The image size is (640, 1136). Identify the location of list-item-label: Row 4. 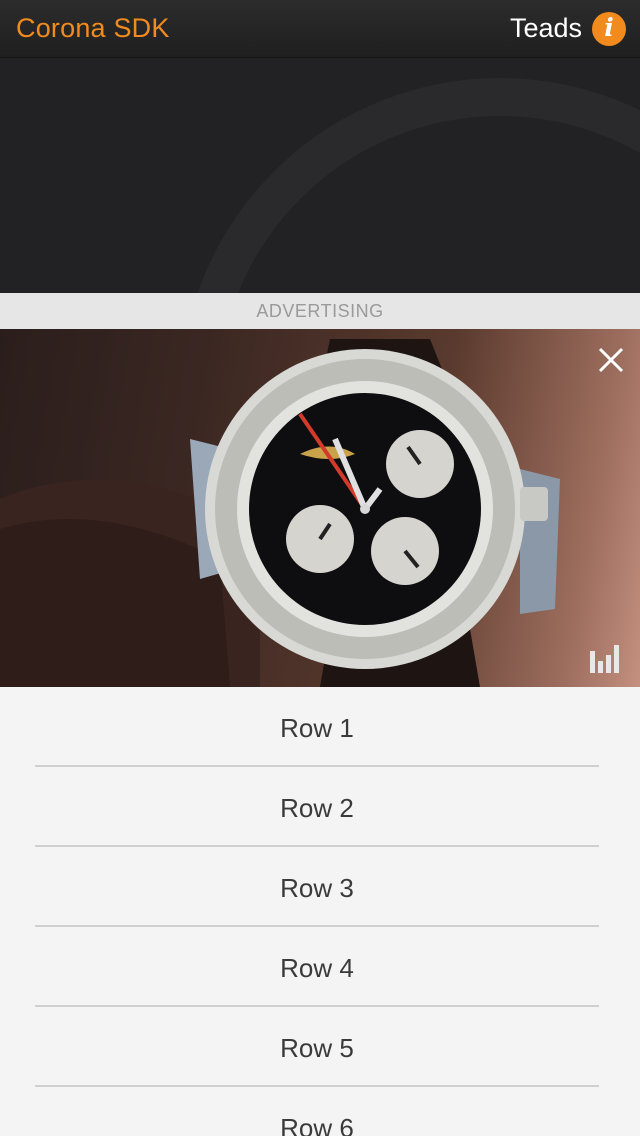
(317, 968).